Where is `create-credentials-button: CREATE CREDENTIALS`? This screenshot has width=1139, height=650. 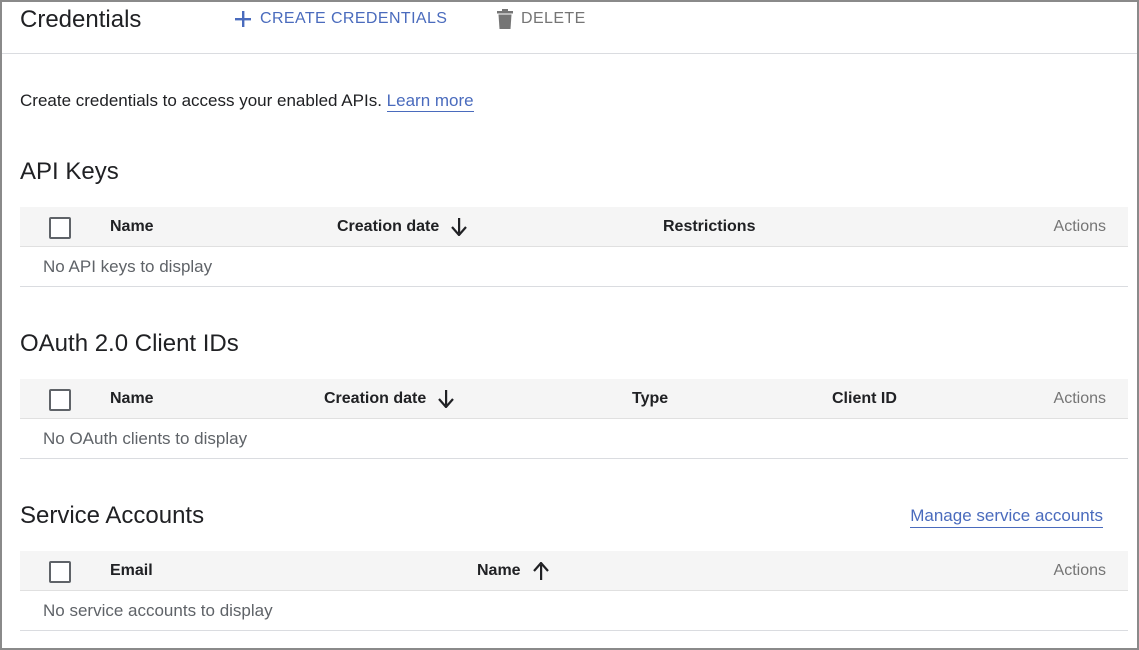
create-credentials-button: CREATE CREDENTIALS is located at coordinates (340, 19).